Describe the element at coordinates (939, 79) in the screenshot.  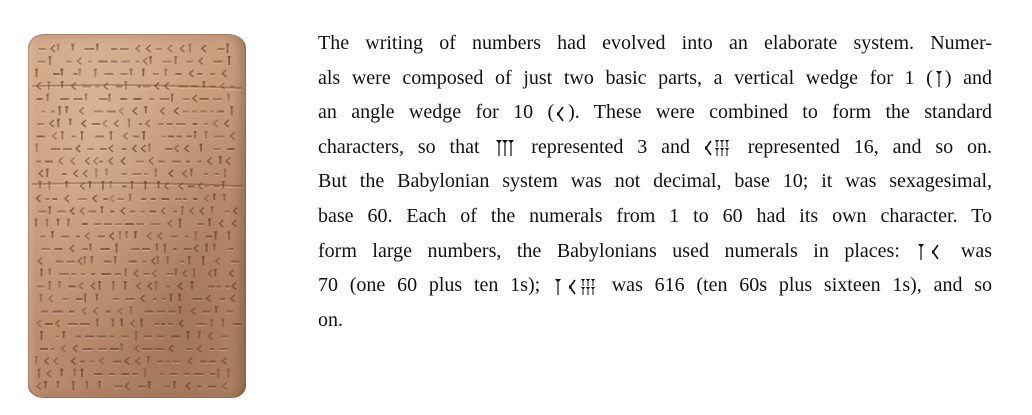
I see `vertical-wedge-icon` at that location.